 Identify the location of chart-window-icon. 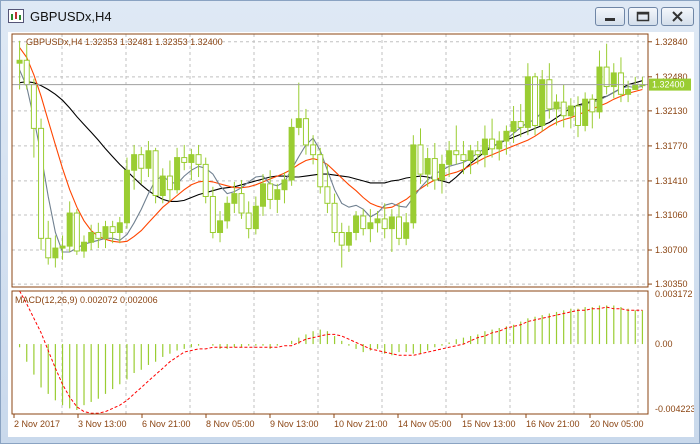
(16, 16).